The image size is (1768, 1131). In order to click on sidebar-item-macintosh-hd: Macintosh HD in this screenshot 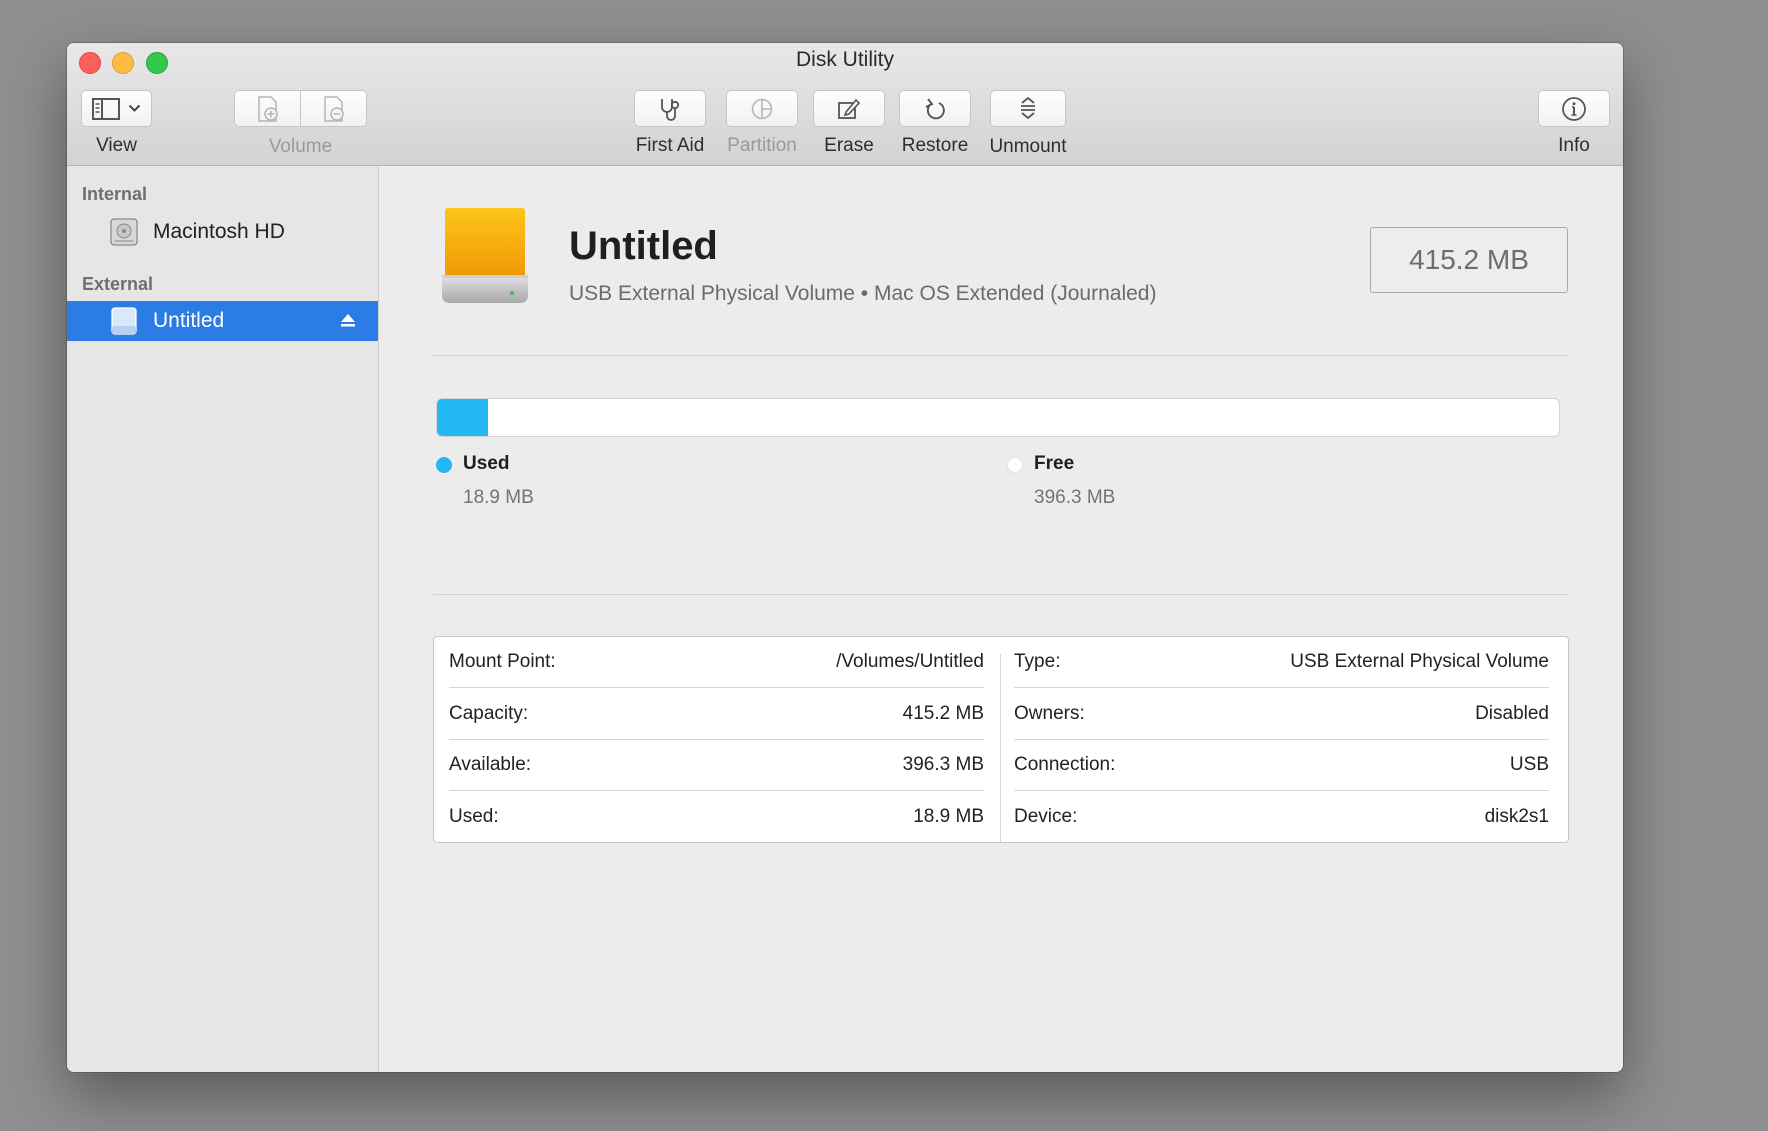, I will do `click(222, 232)`.